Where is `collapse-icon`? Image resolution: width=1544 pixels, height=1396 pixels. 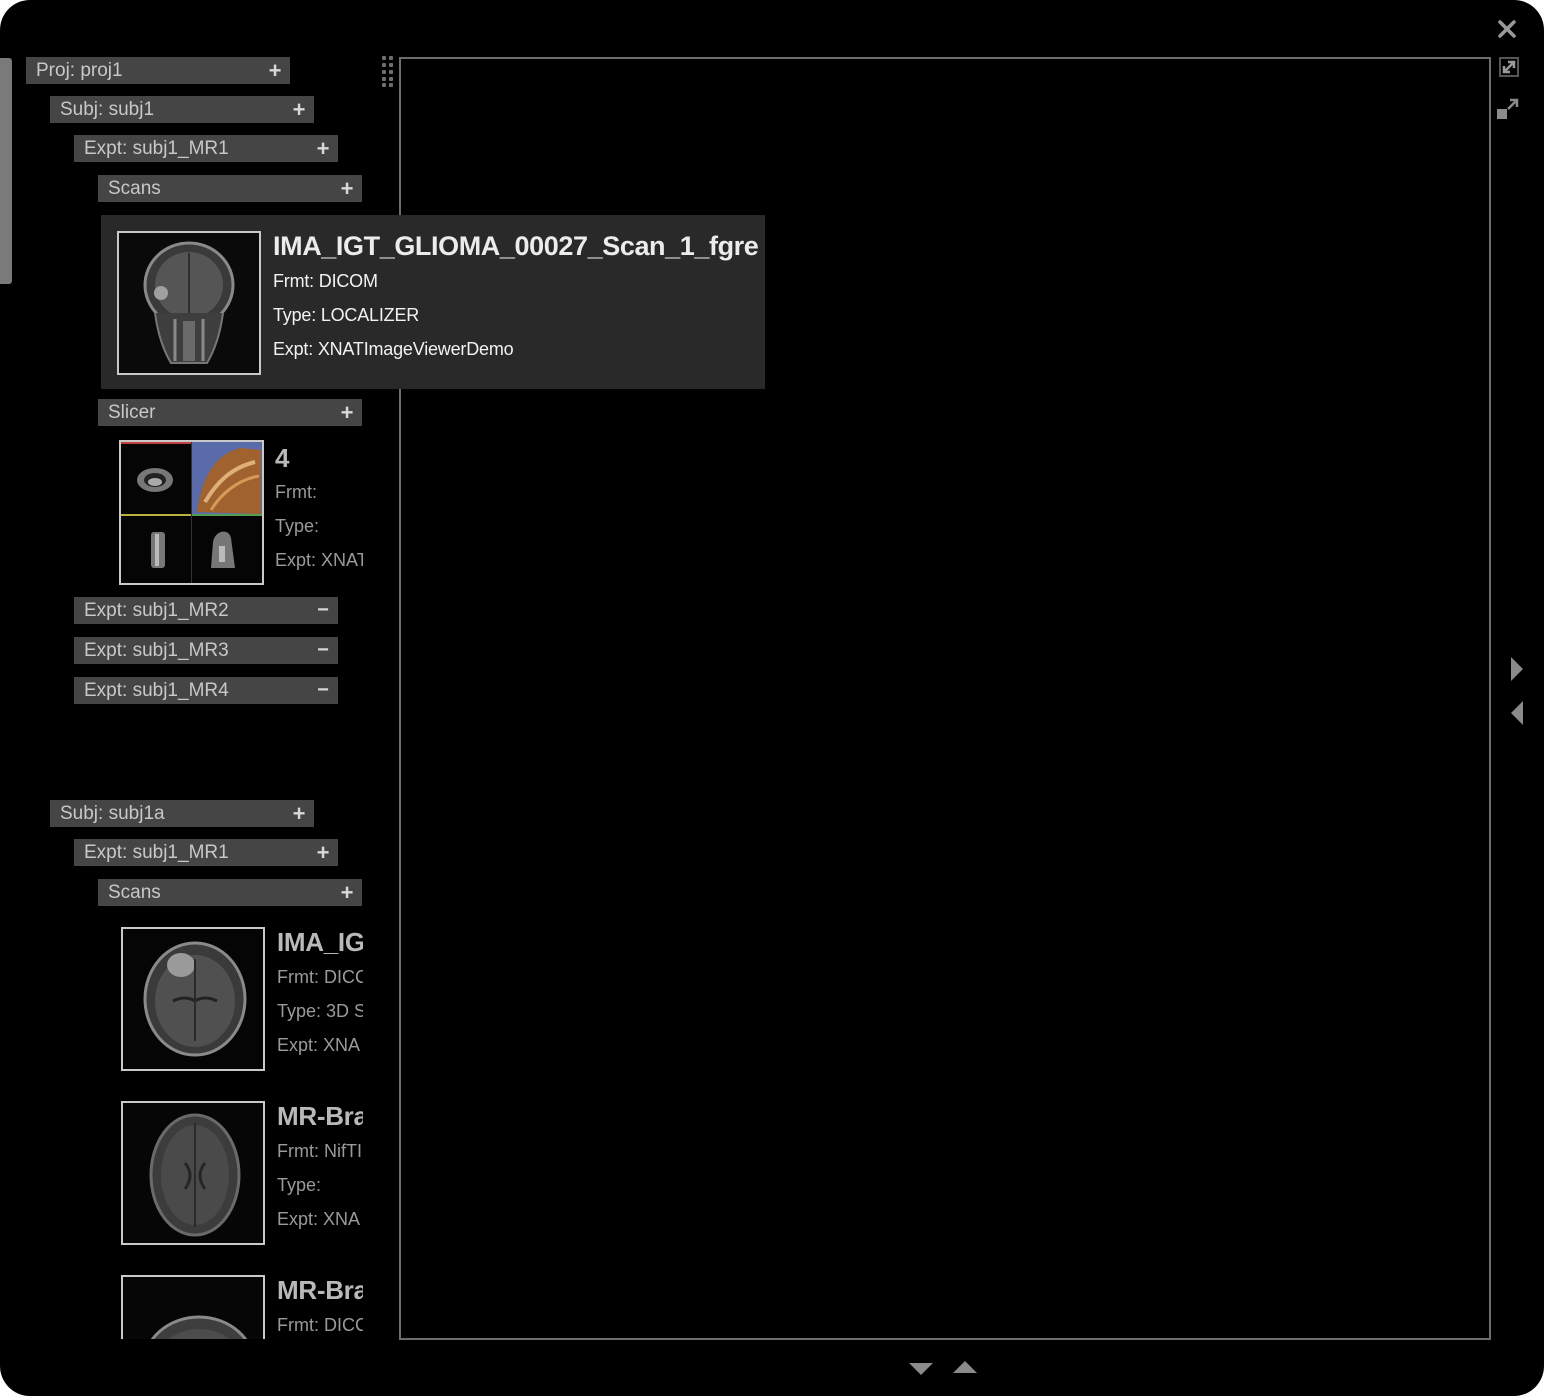 collapse-icon is located at coordinates (1508, 109).